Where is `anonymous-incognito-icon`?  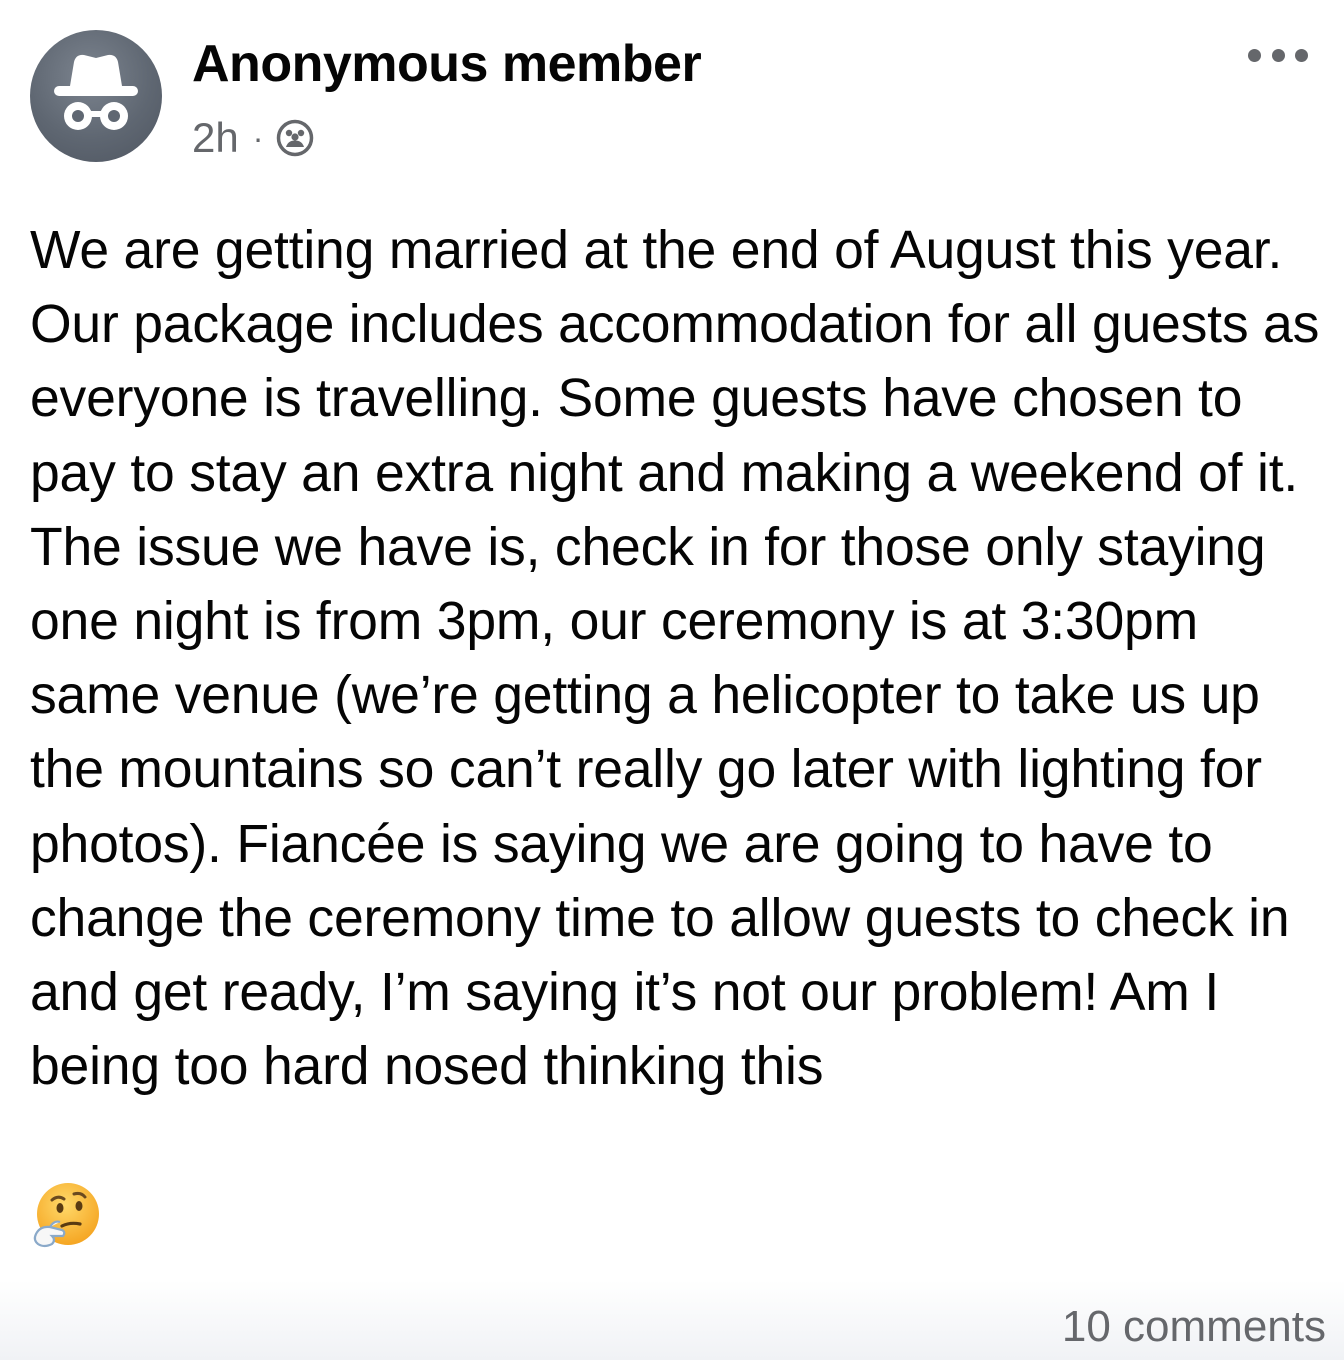
anonymous-incognito-icon is located at coordinates (96, 92).